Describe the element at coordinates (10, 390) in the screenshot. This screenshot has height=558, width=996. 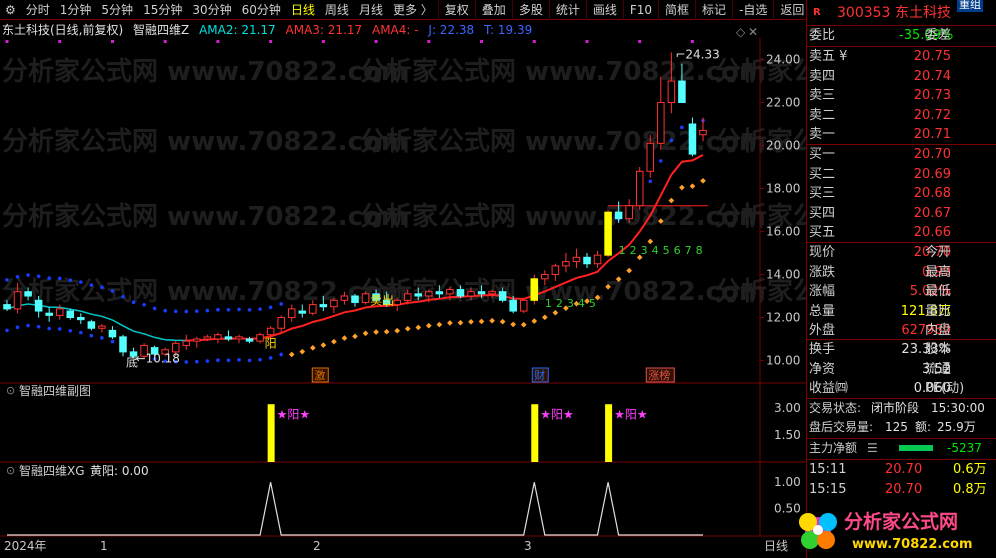
I see `sub1-collapse-icon: ⊙` at that location.